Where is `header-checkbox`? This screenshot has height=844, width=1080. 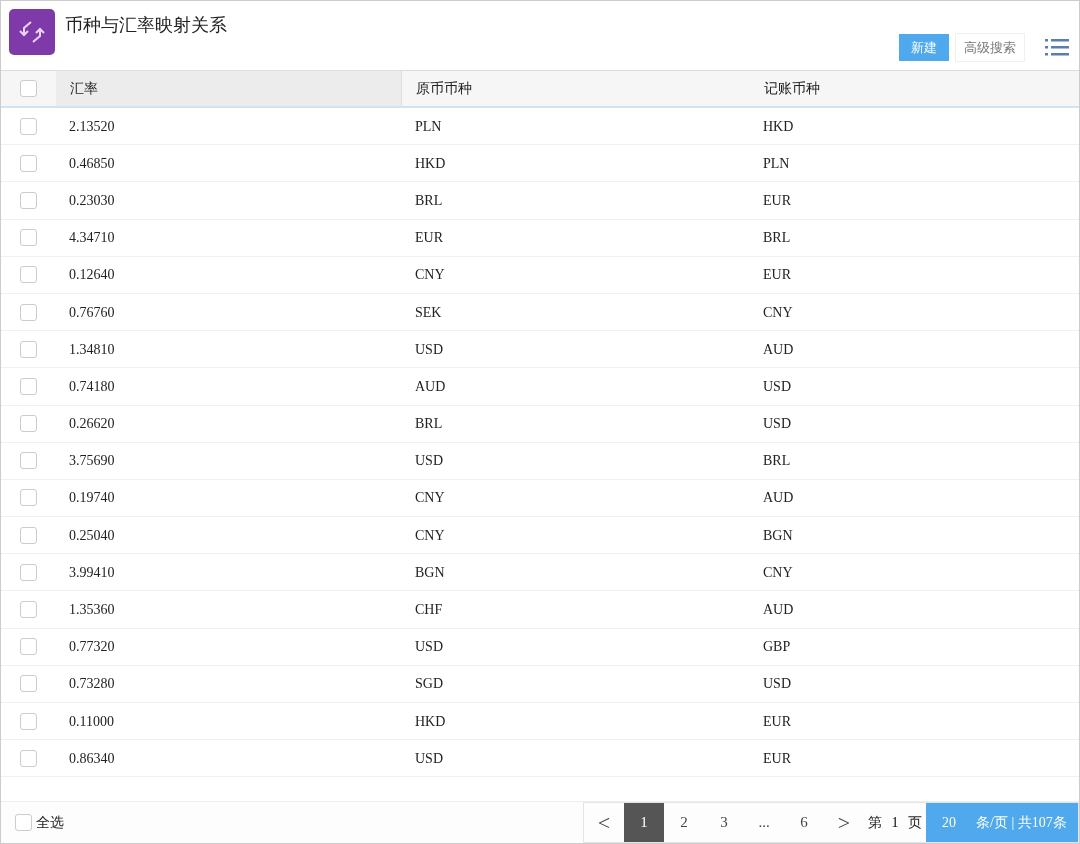
header-checkbox is located at coordinates (28, 88).